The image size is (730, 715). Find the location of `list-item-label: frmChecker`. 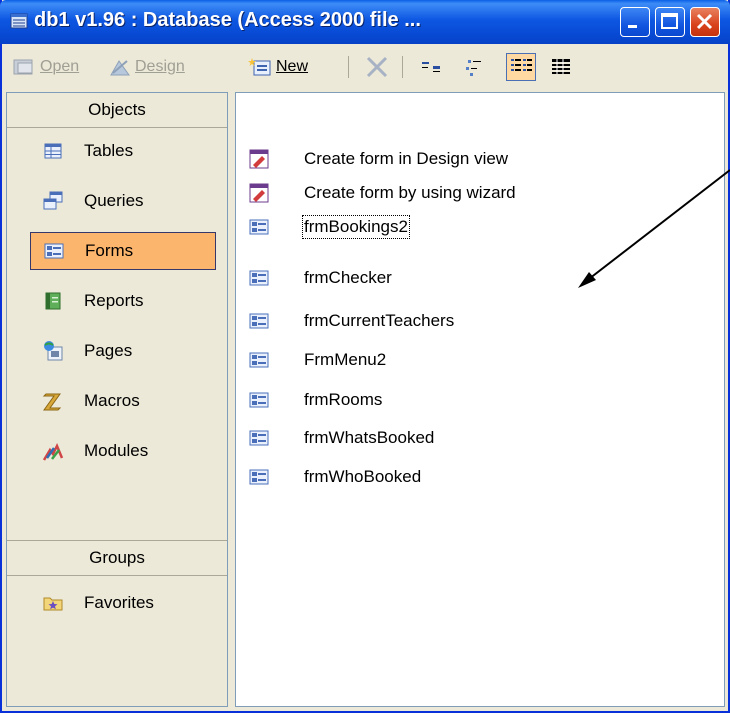

list-item-label: frmChecker is located at coordinates (348, 277).